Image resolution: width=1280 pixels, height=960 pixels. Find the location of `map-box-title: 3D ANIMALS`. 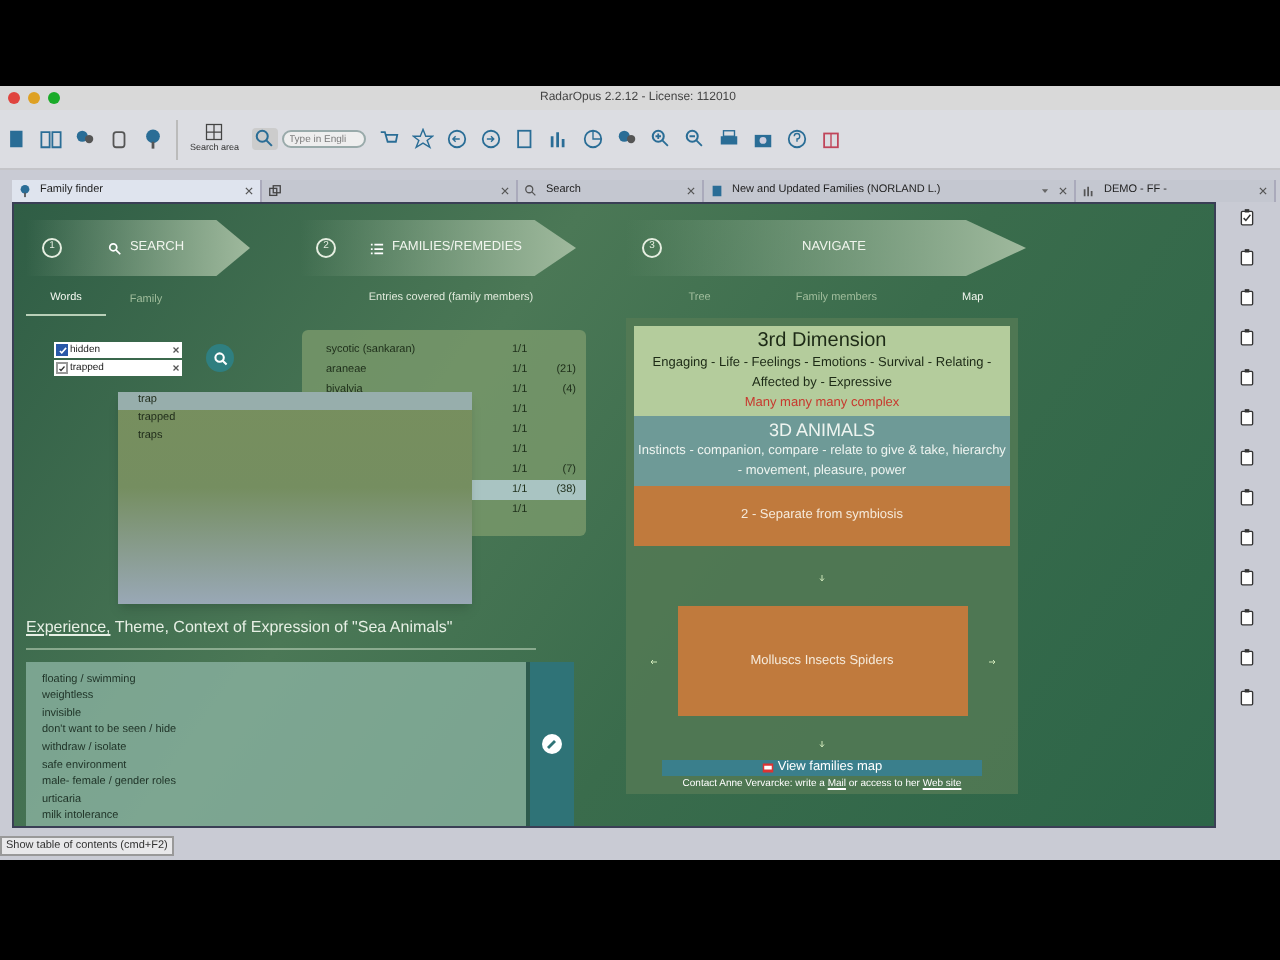

map-box-title: 3D ANIMALS is located at coordinates (822, 431).